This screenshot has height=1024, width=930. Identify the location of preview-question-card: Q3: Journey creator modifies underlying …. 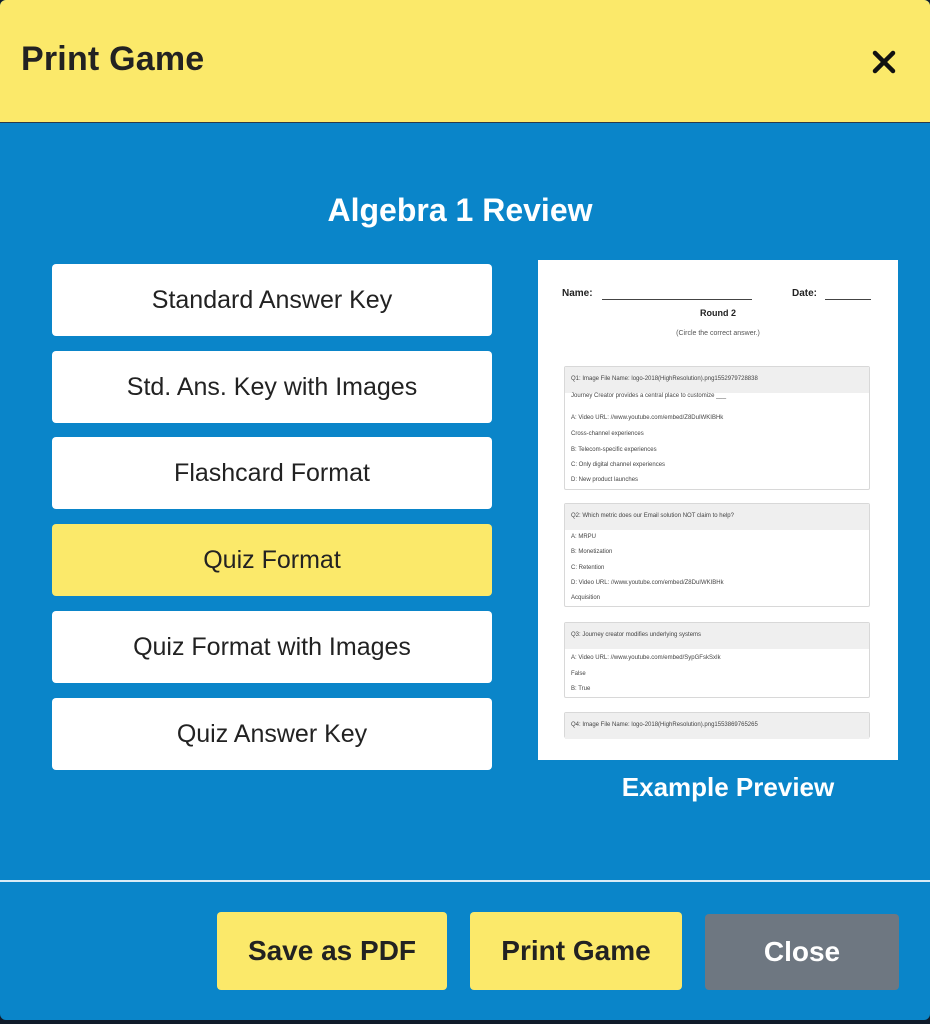
(717, 660).